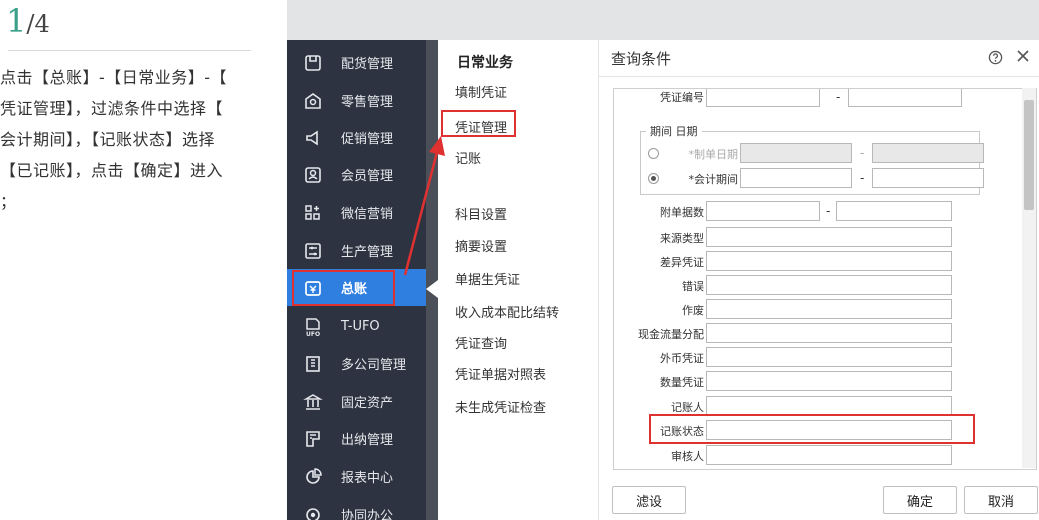  I want to click on create-date-to-input, so click(928, 153).